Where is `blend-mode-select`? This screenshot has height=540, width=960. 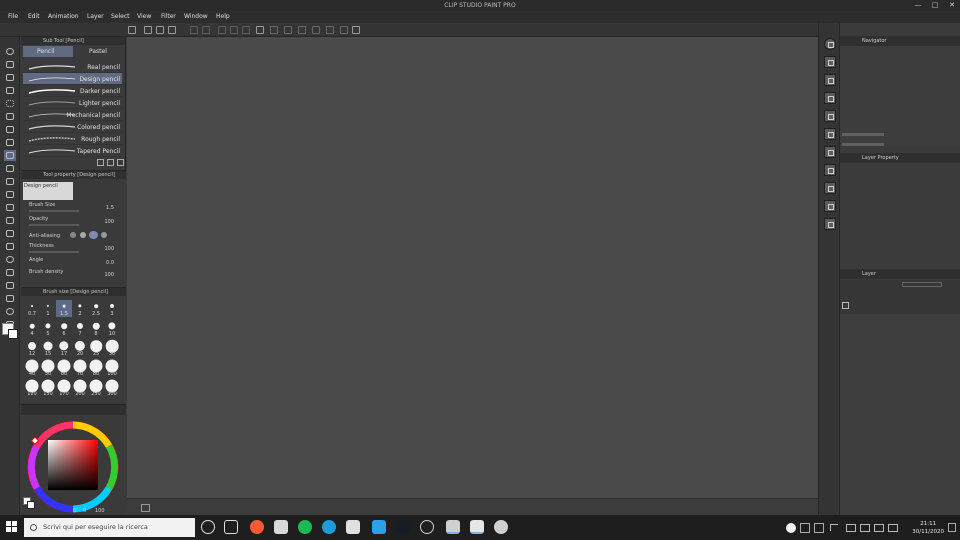
blend-mode-select is located at coordinates (922, 284).